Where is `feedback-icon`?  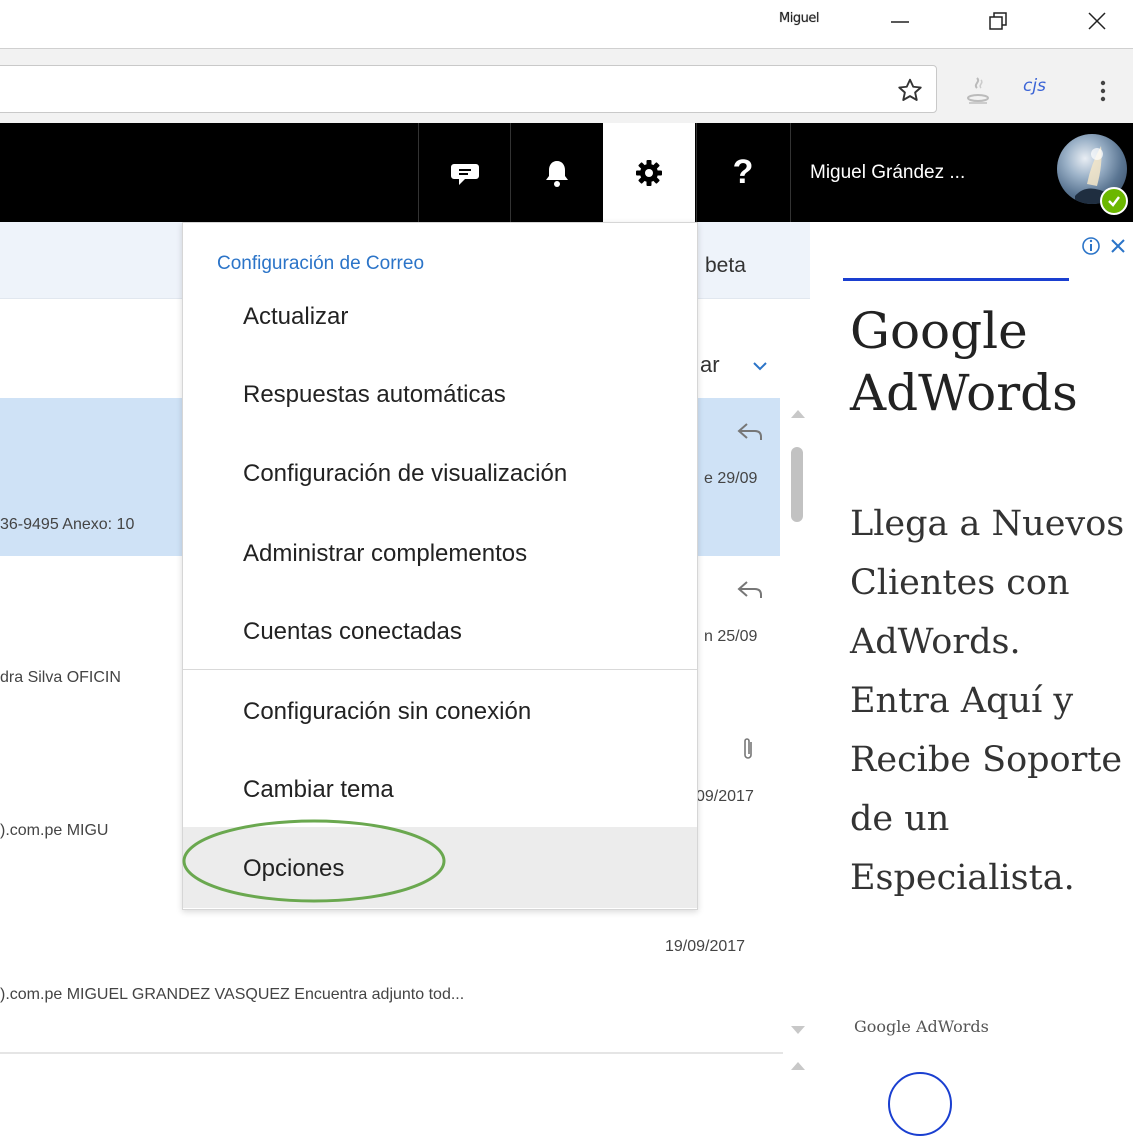 feedback-icon is located at coordinates (465, 174).